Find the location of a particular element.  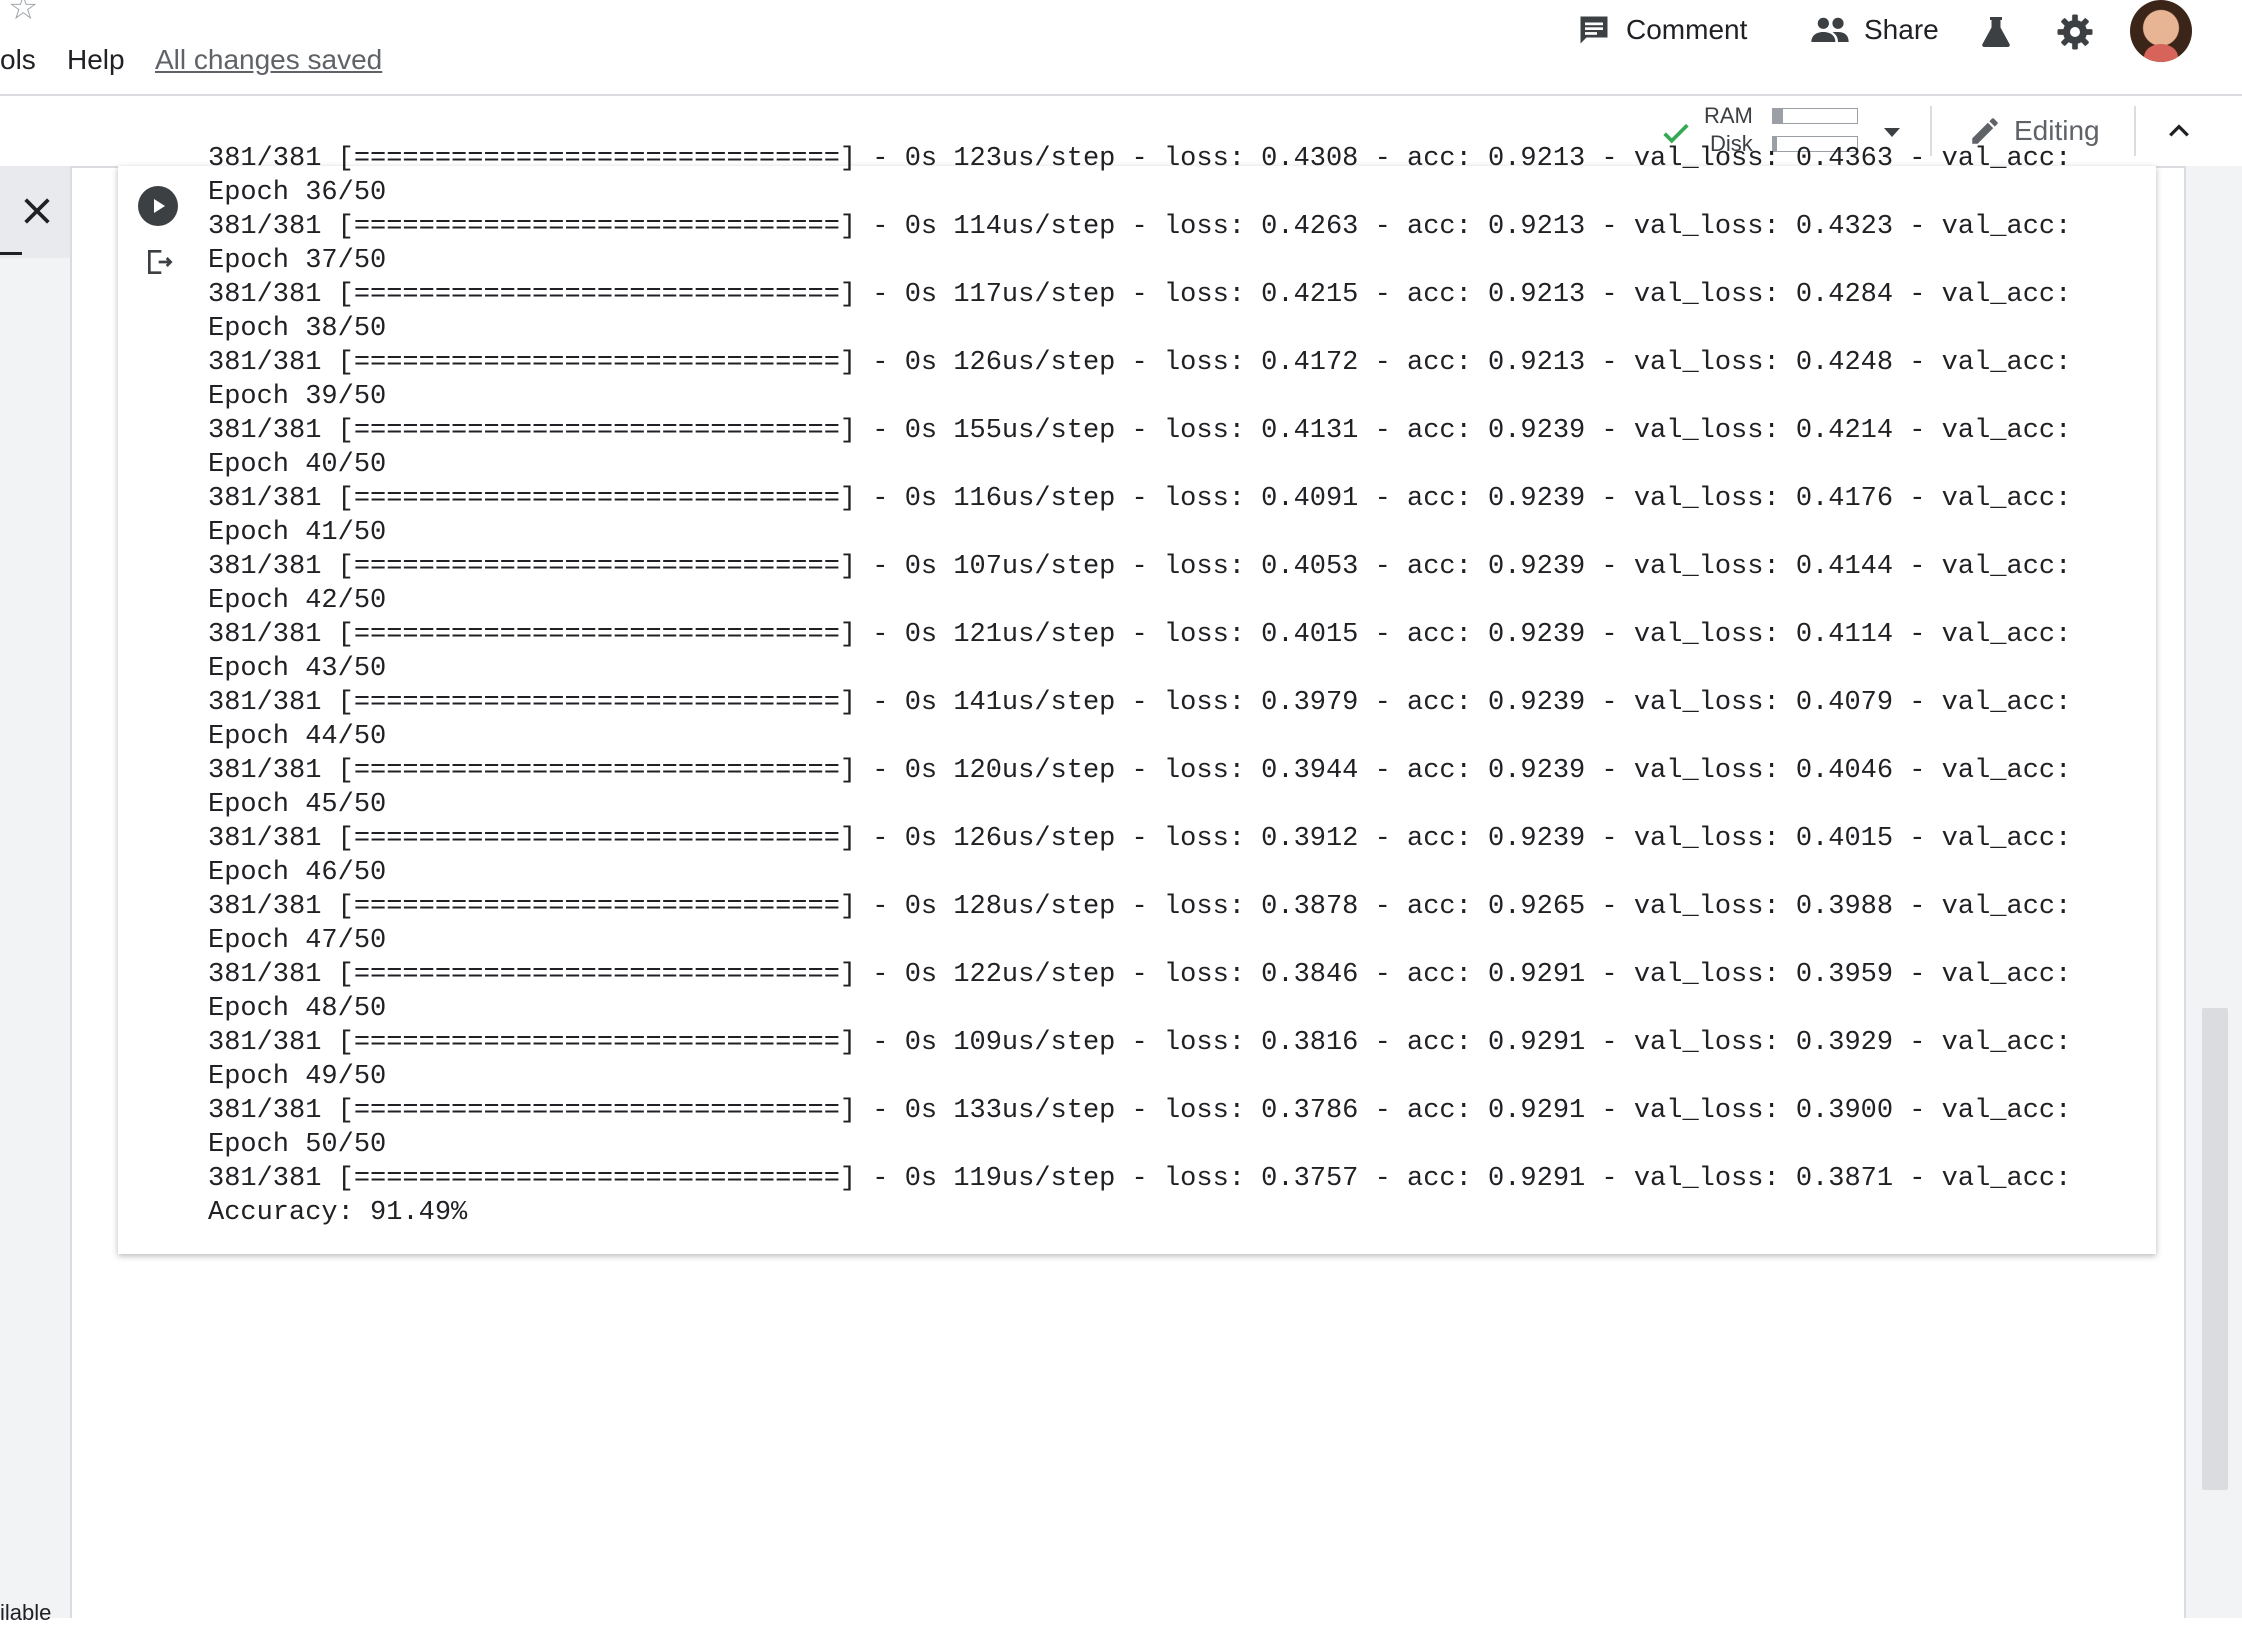

tab-indicator is located at coordinates (11, 253).